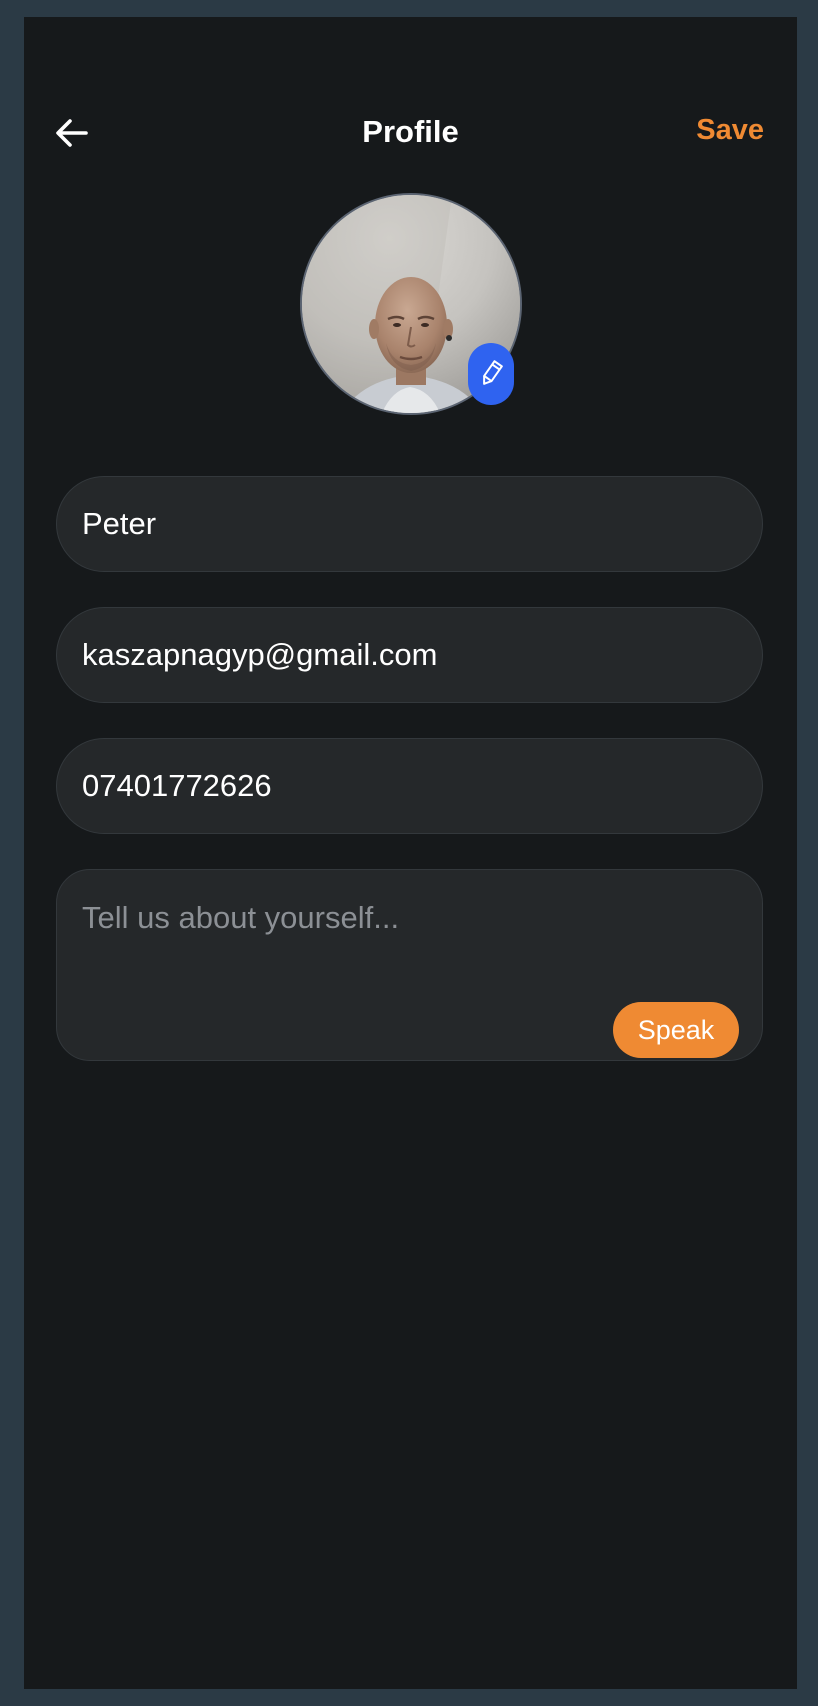 The height and width of the screenshot is (1706, 818). I want to click on bio-textarea, so click(402, 955).